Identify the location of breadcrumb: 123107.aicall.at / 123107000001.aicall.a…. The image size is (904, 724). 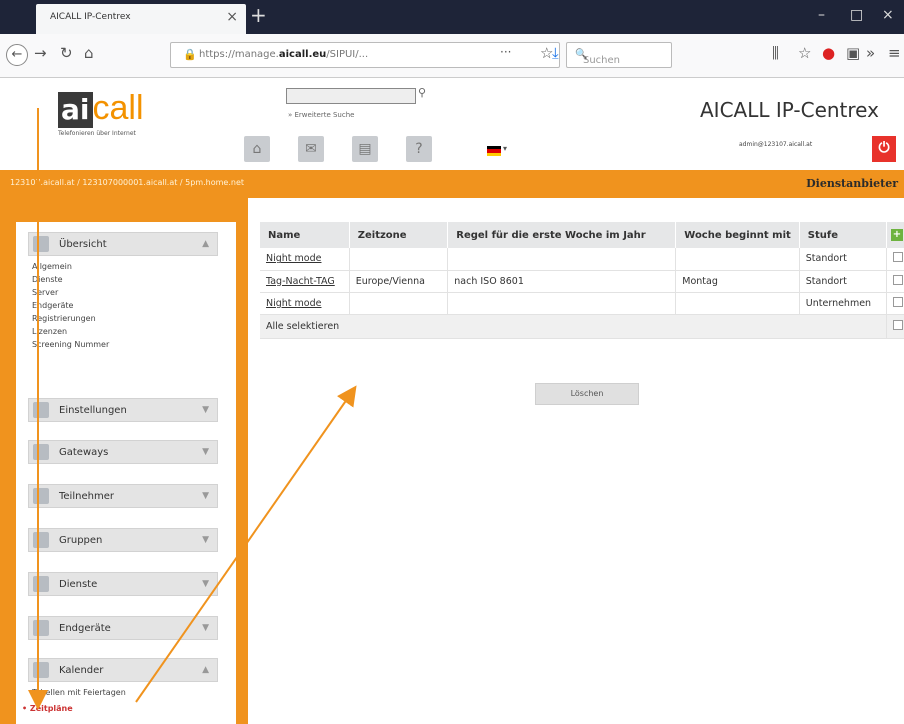
(127, 182).